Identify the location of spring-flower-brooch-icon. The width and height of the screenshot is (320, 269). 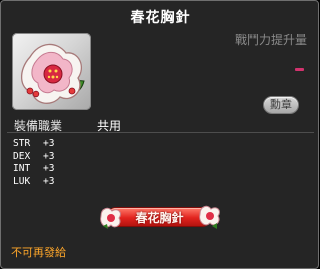
(52, 73).